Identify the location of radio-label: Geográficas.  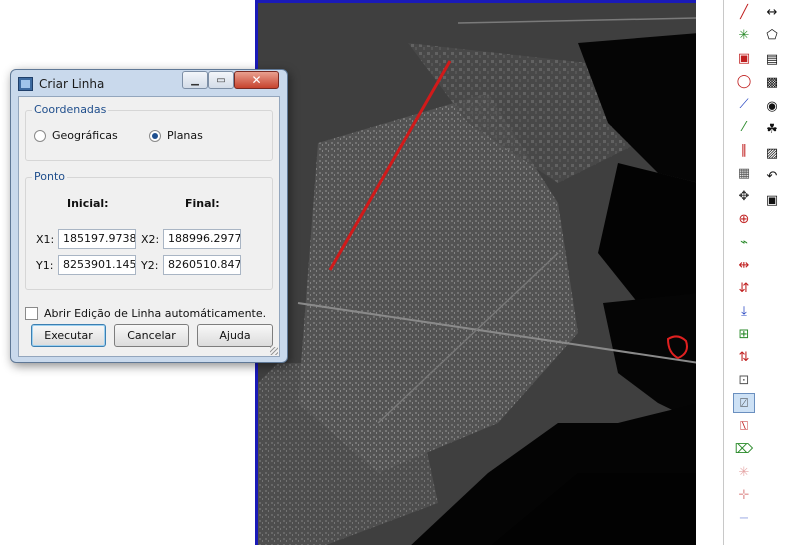
(85, 135).